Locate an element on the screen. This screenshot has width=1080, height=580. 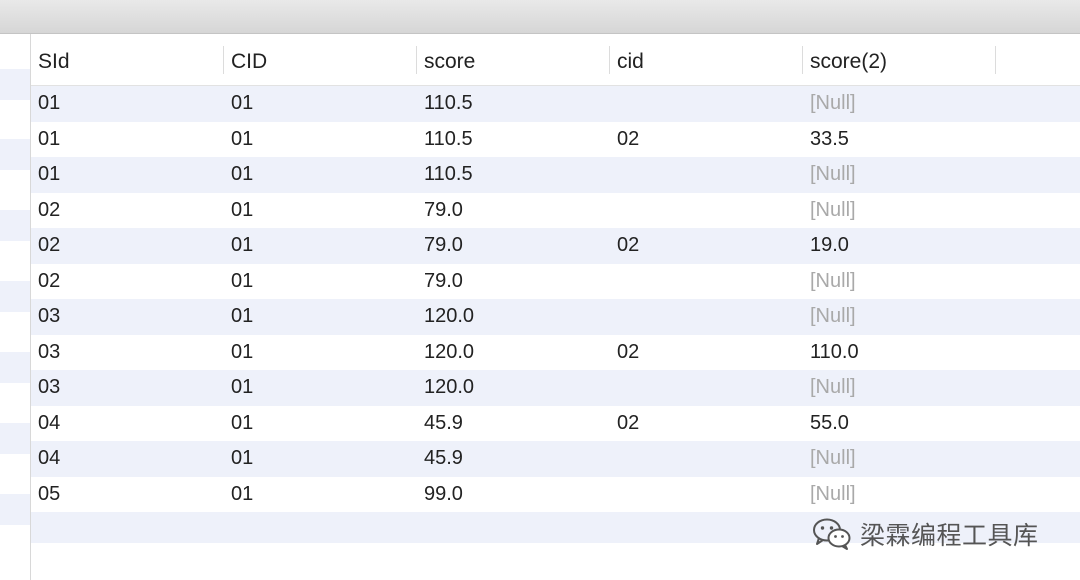
column-header-score: score is located at coordinates (513, 60).